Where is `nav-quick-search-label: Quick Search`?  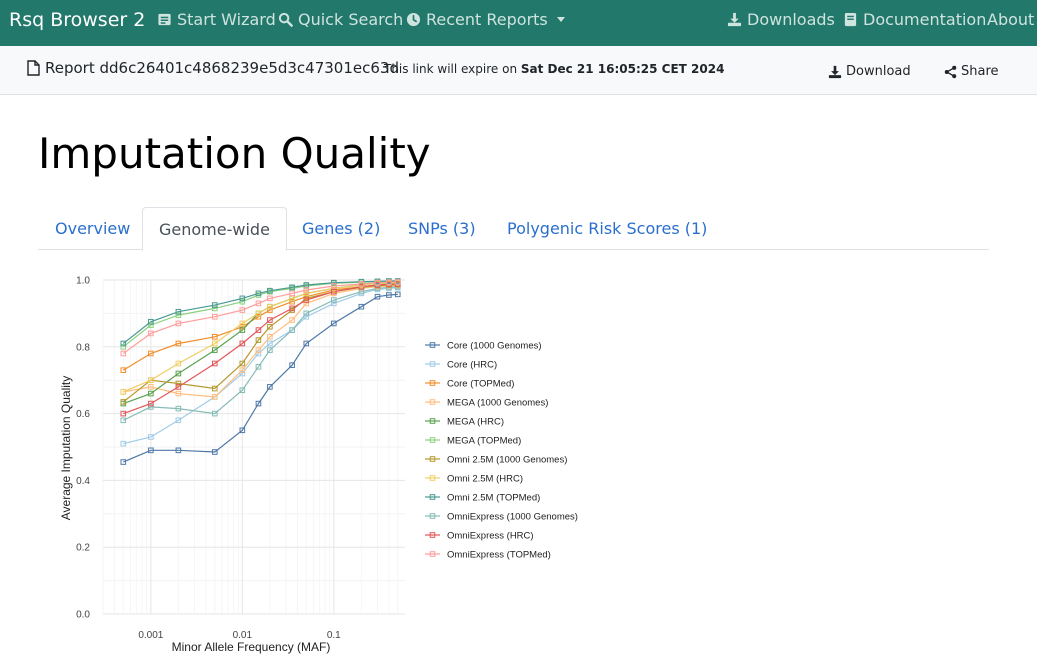 nav-quick-search-label: Quick Search is located at coordinates (351, 19).